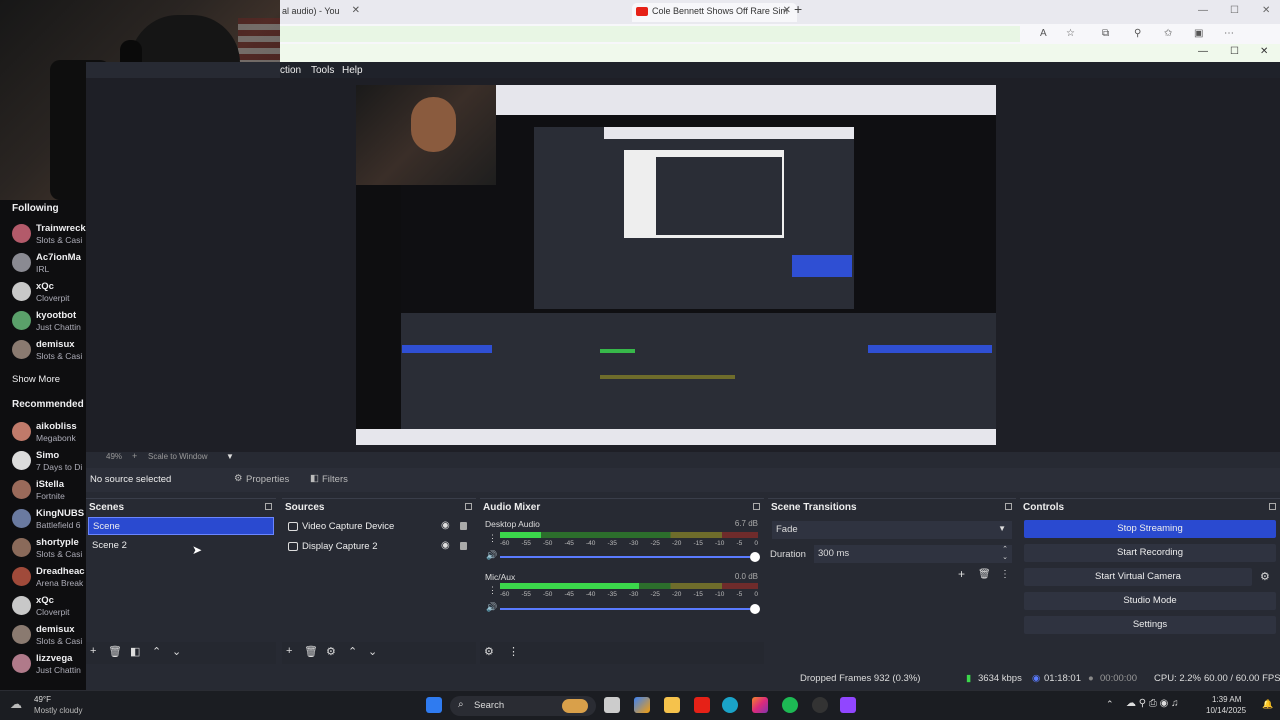 The image size is (1280, 720). What do you see at coordinates (290, 70) in the screenshot?
I see `menu-section: ction` at bounding box center [290, 70].